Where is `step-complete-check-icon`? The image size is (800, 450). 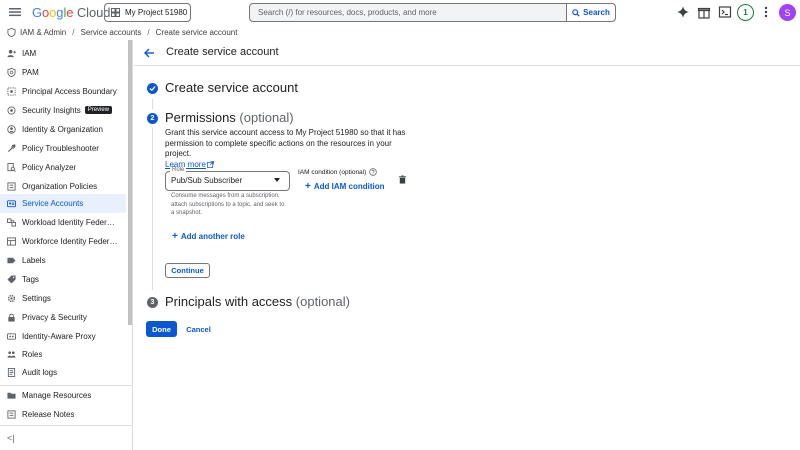 step-complete-check-icon is located at coordinates (152, 88).